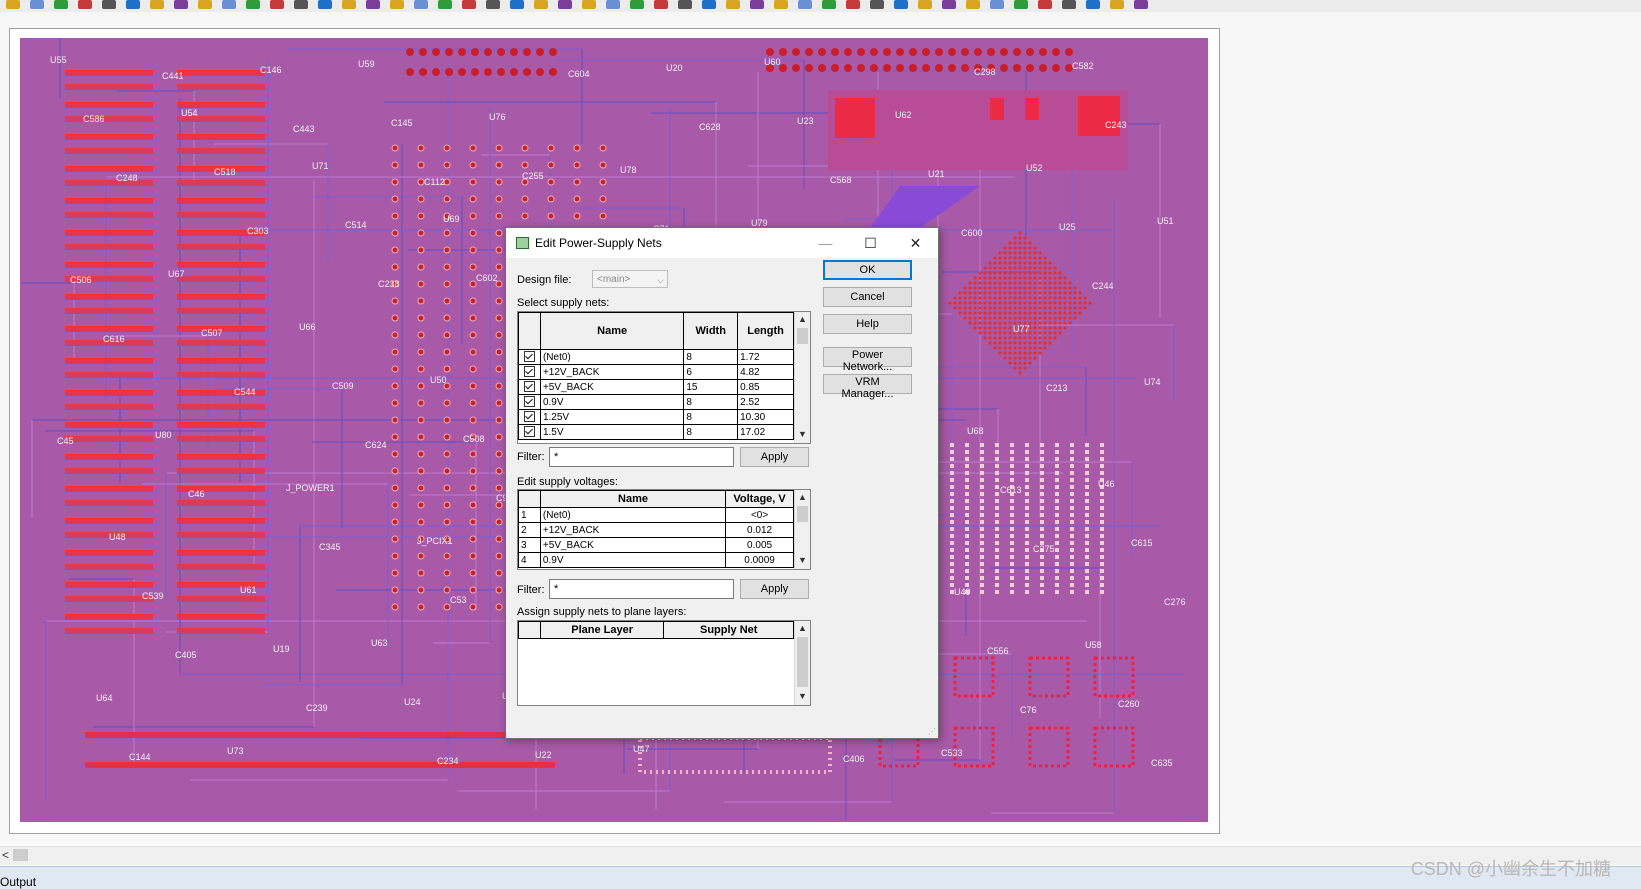 The image size is (1641, 889). What do you see at coordinates (612, 417) in the screenshot?
I see `supply-net-name: 1.25V` at bounding box center [612, 417].